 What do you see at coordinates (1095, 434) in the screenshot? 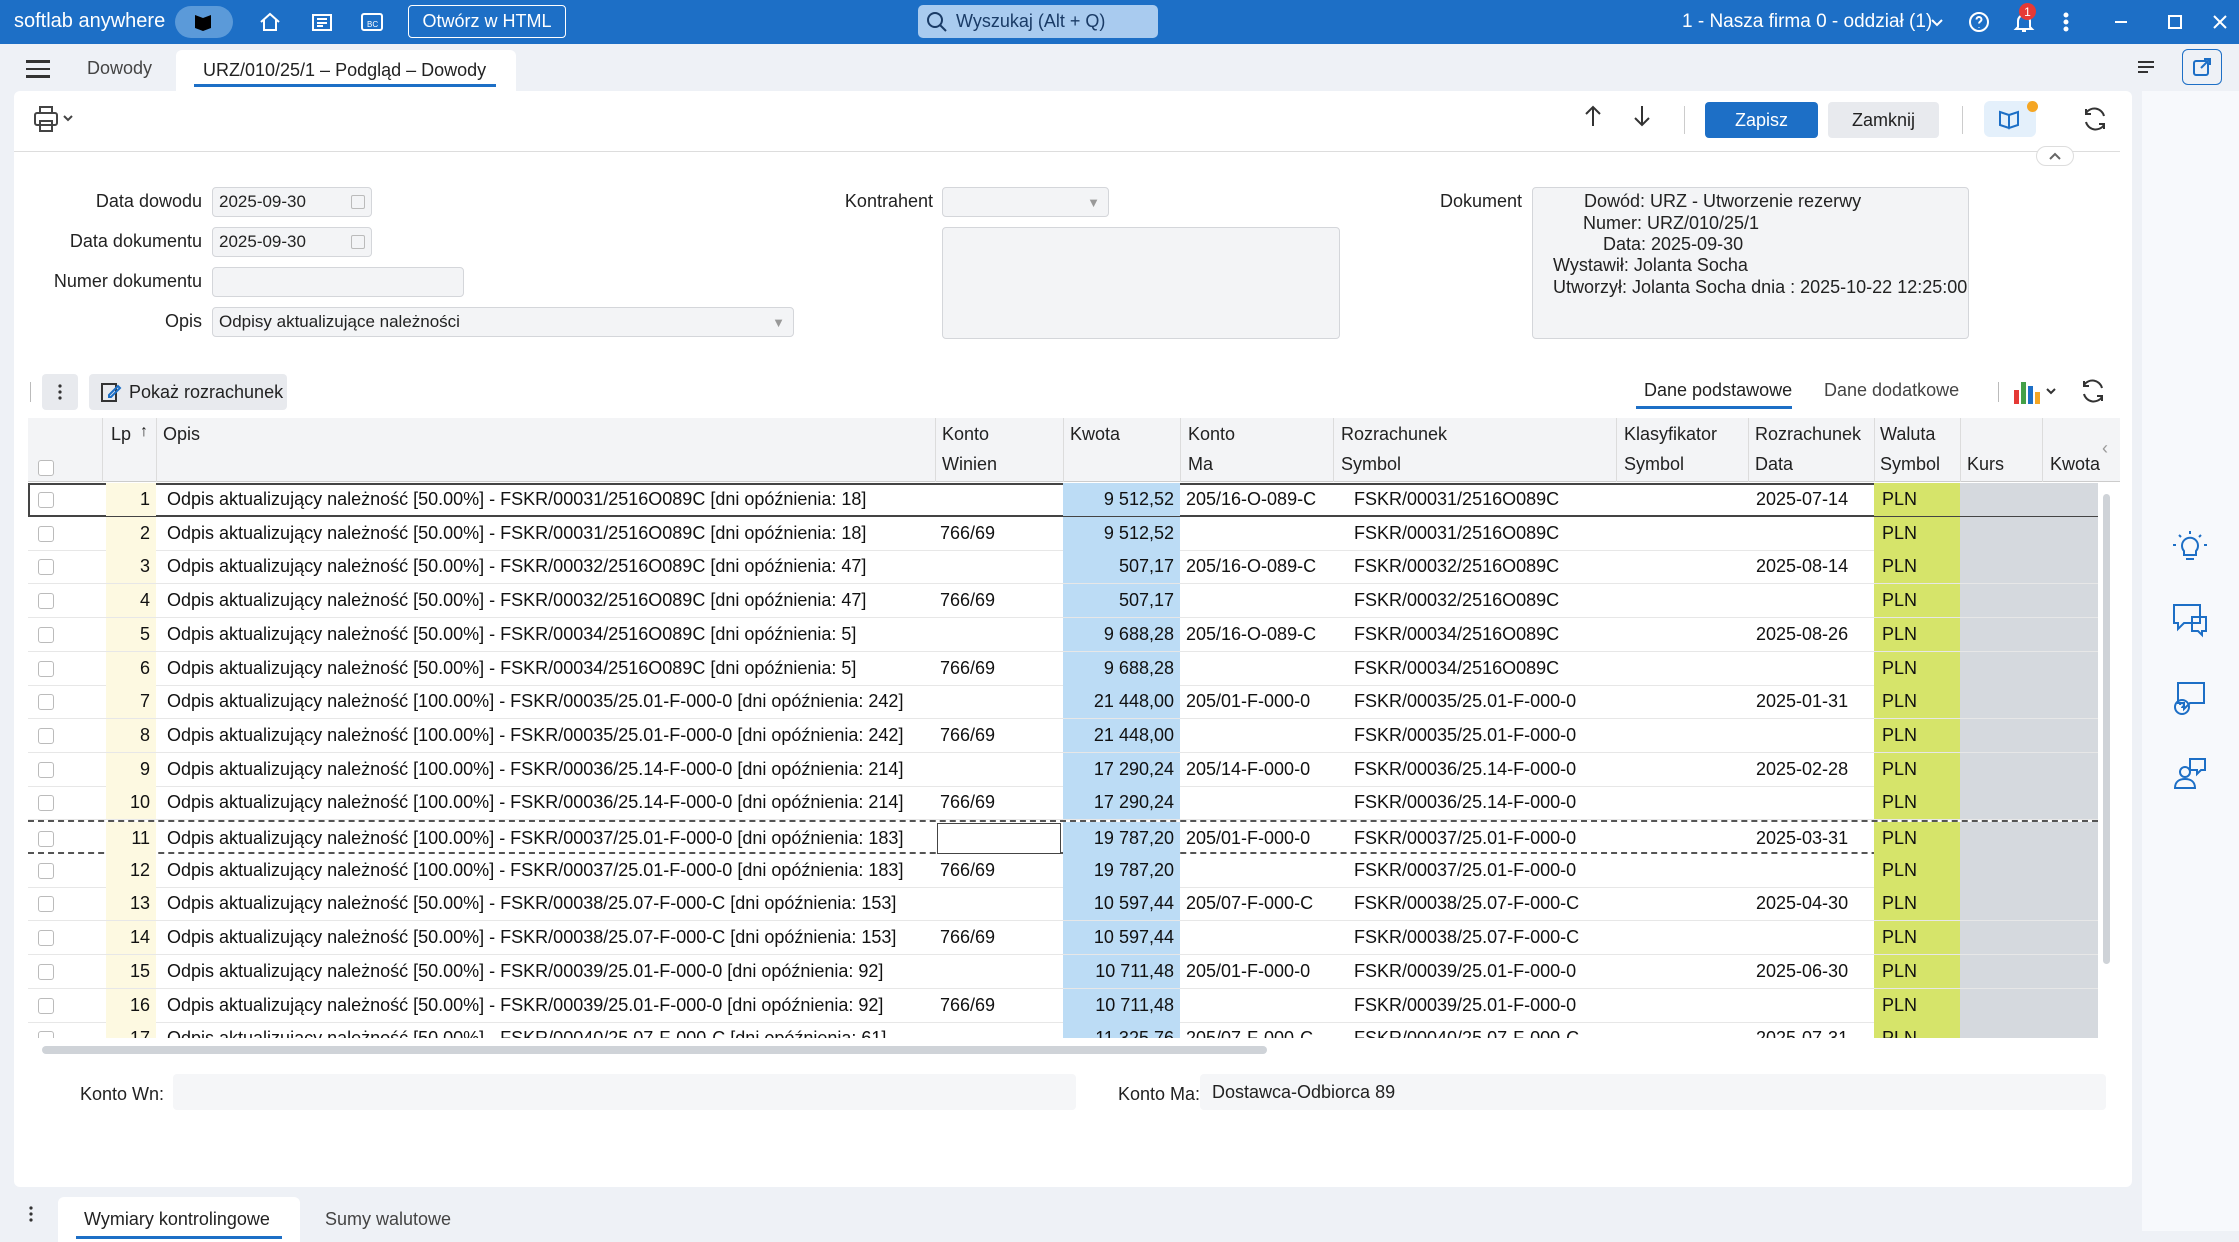
I see `header-kwota: Kwota` at bounding box center [1095, 434].